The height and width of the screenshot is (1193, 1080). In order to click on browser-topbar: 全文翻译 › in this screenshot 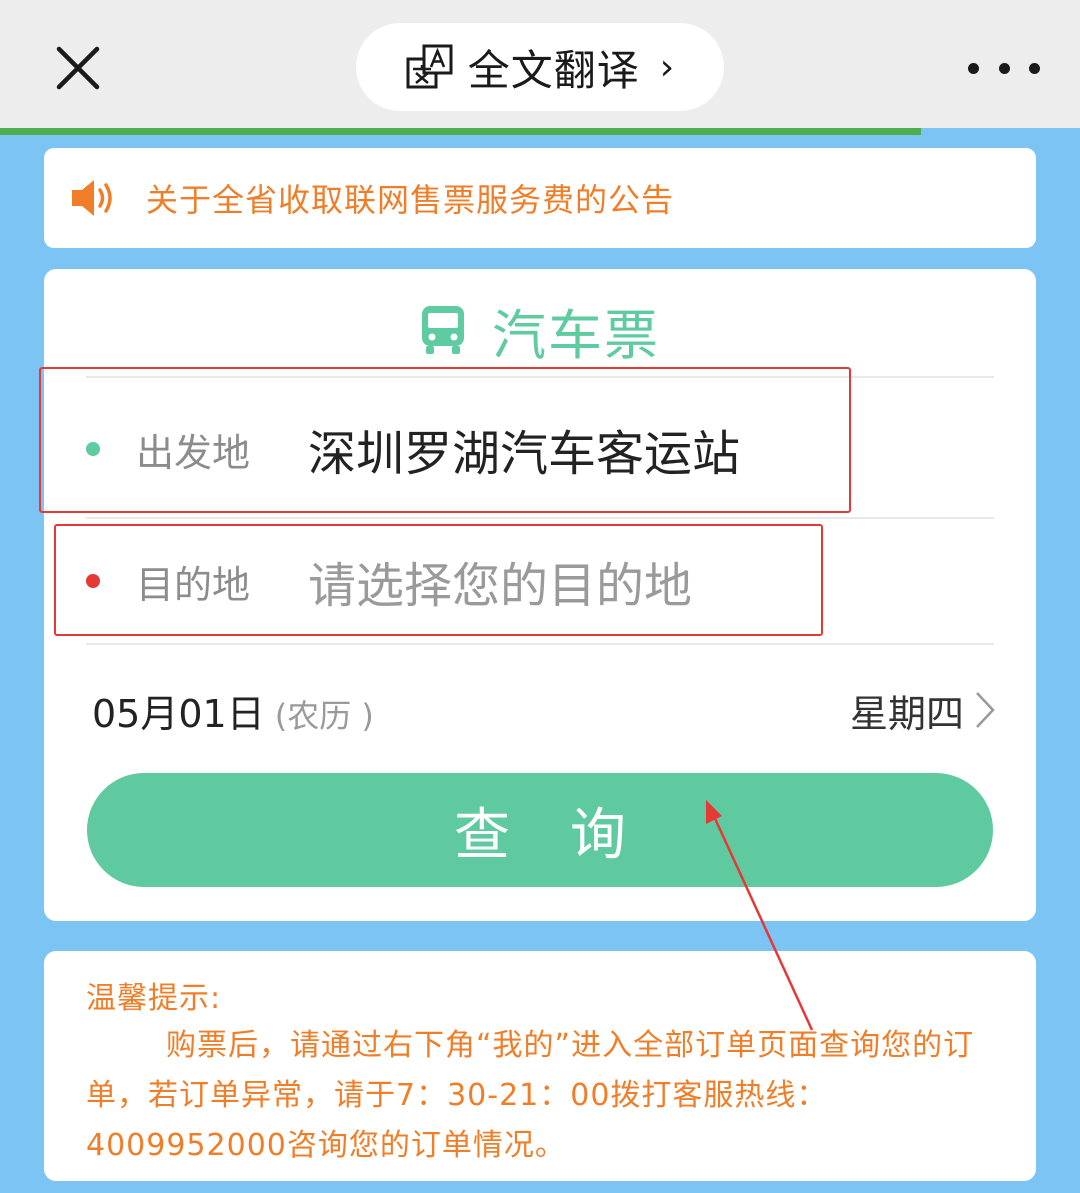, I will do `click(540, 64)`.